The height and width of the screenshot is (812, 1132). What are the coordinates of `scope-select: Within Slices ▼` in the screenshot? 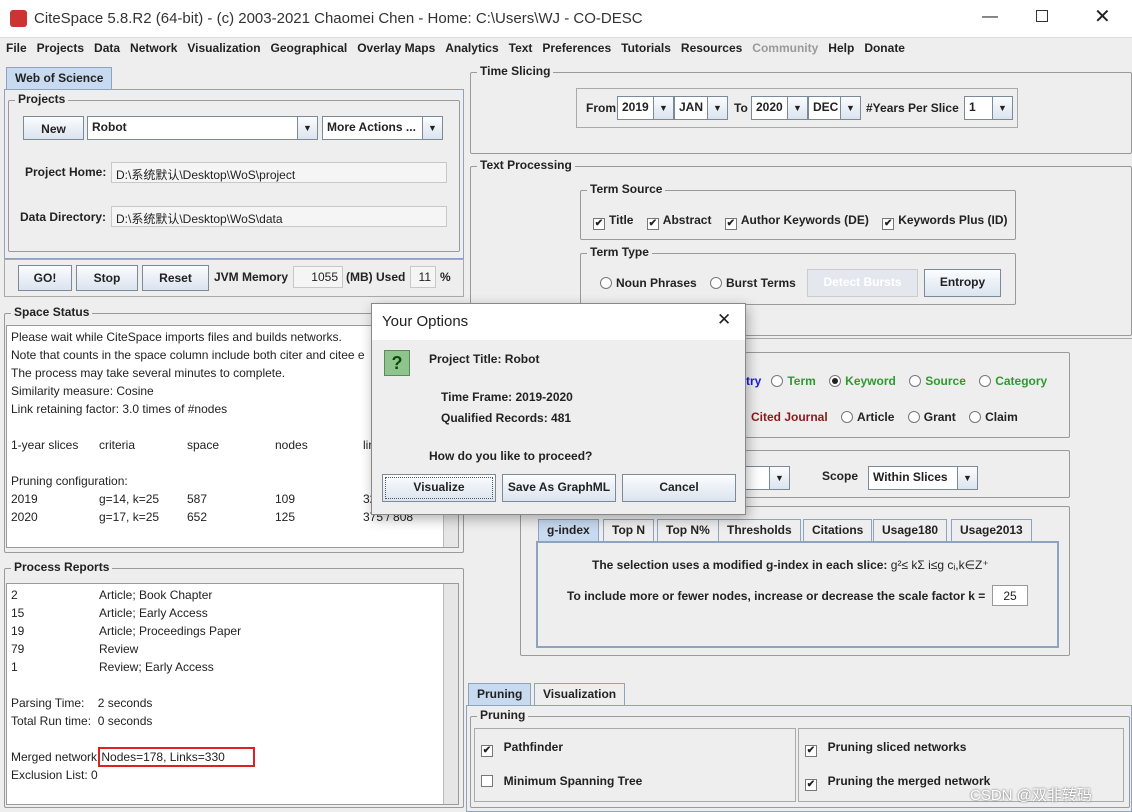 It's located at (923, 478).